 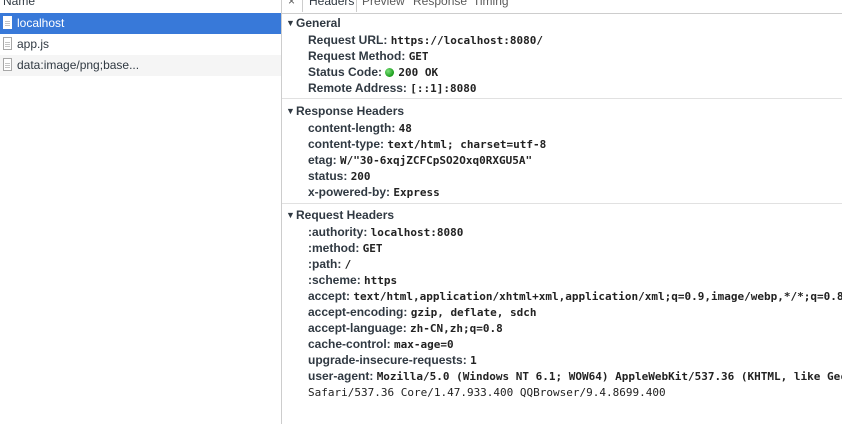 I want to click on header-row: accept-encoding: gzip, deflate, sdch, so click(x=562, y=312).